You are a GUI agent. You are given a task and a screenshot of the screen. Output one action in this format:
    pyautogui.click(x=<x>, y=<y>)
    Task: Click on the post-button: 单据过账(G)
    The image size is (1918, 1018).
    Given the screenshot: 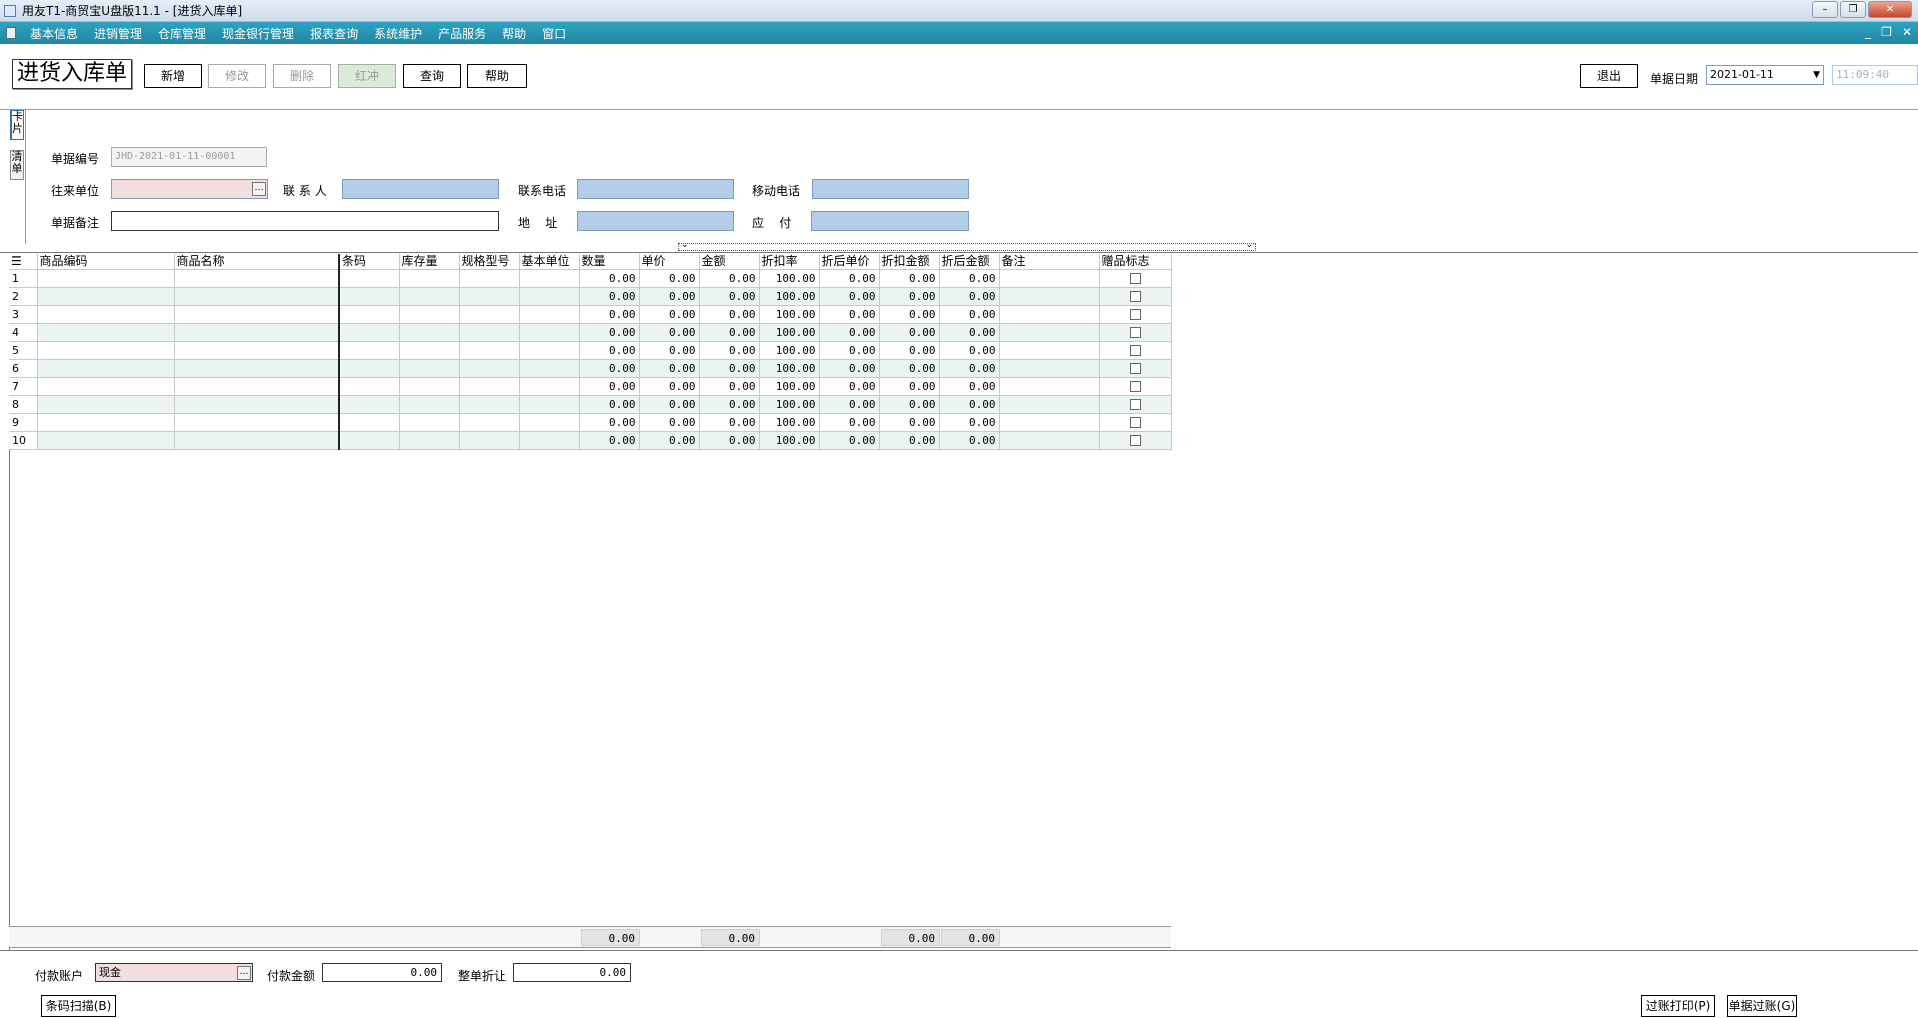 What is the action you would take?
    pyautogui.click(x=1762, y=1006)
    